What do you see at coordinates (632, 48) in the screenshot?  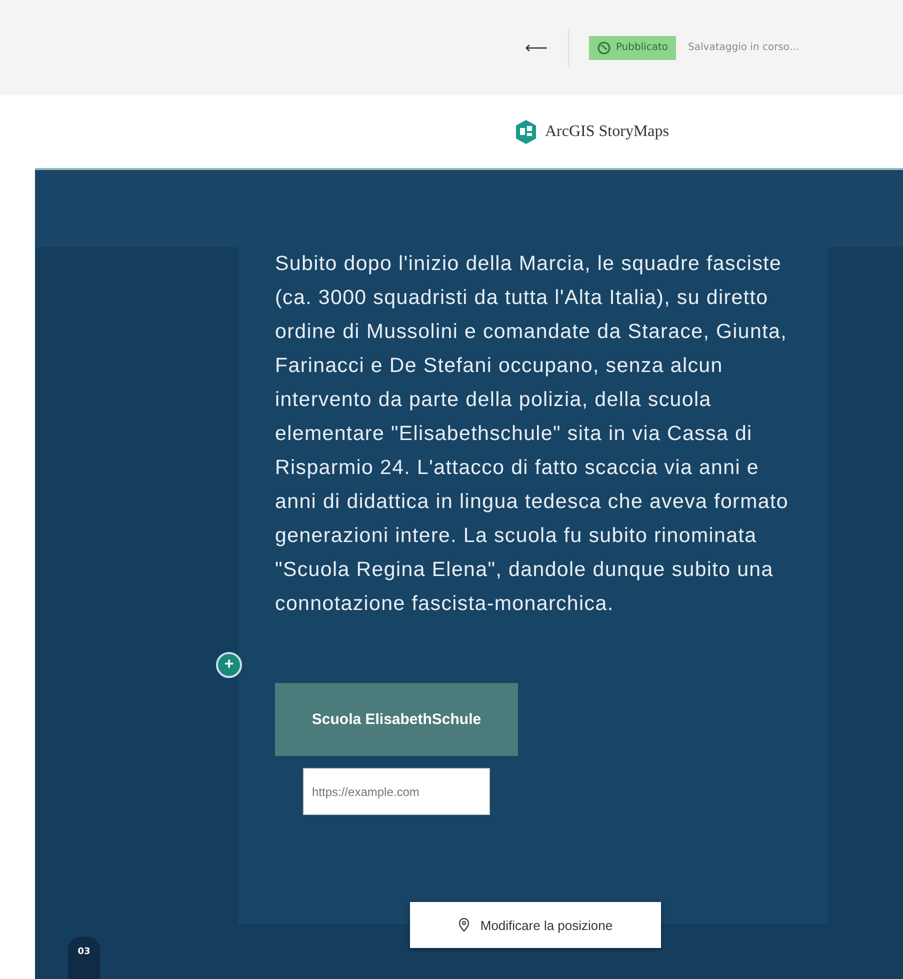 I see `published-badge: Pubblicato` at bounding box center [632, 48].